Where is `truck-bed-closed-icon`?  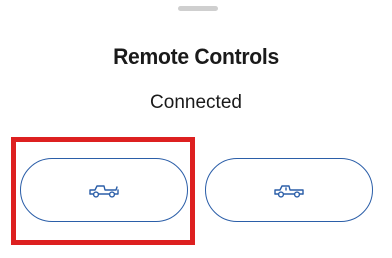
truck-bed-closed-icon is located at coordinates (289, 190).